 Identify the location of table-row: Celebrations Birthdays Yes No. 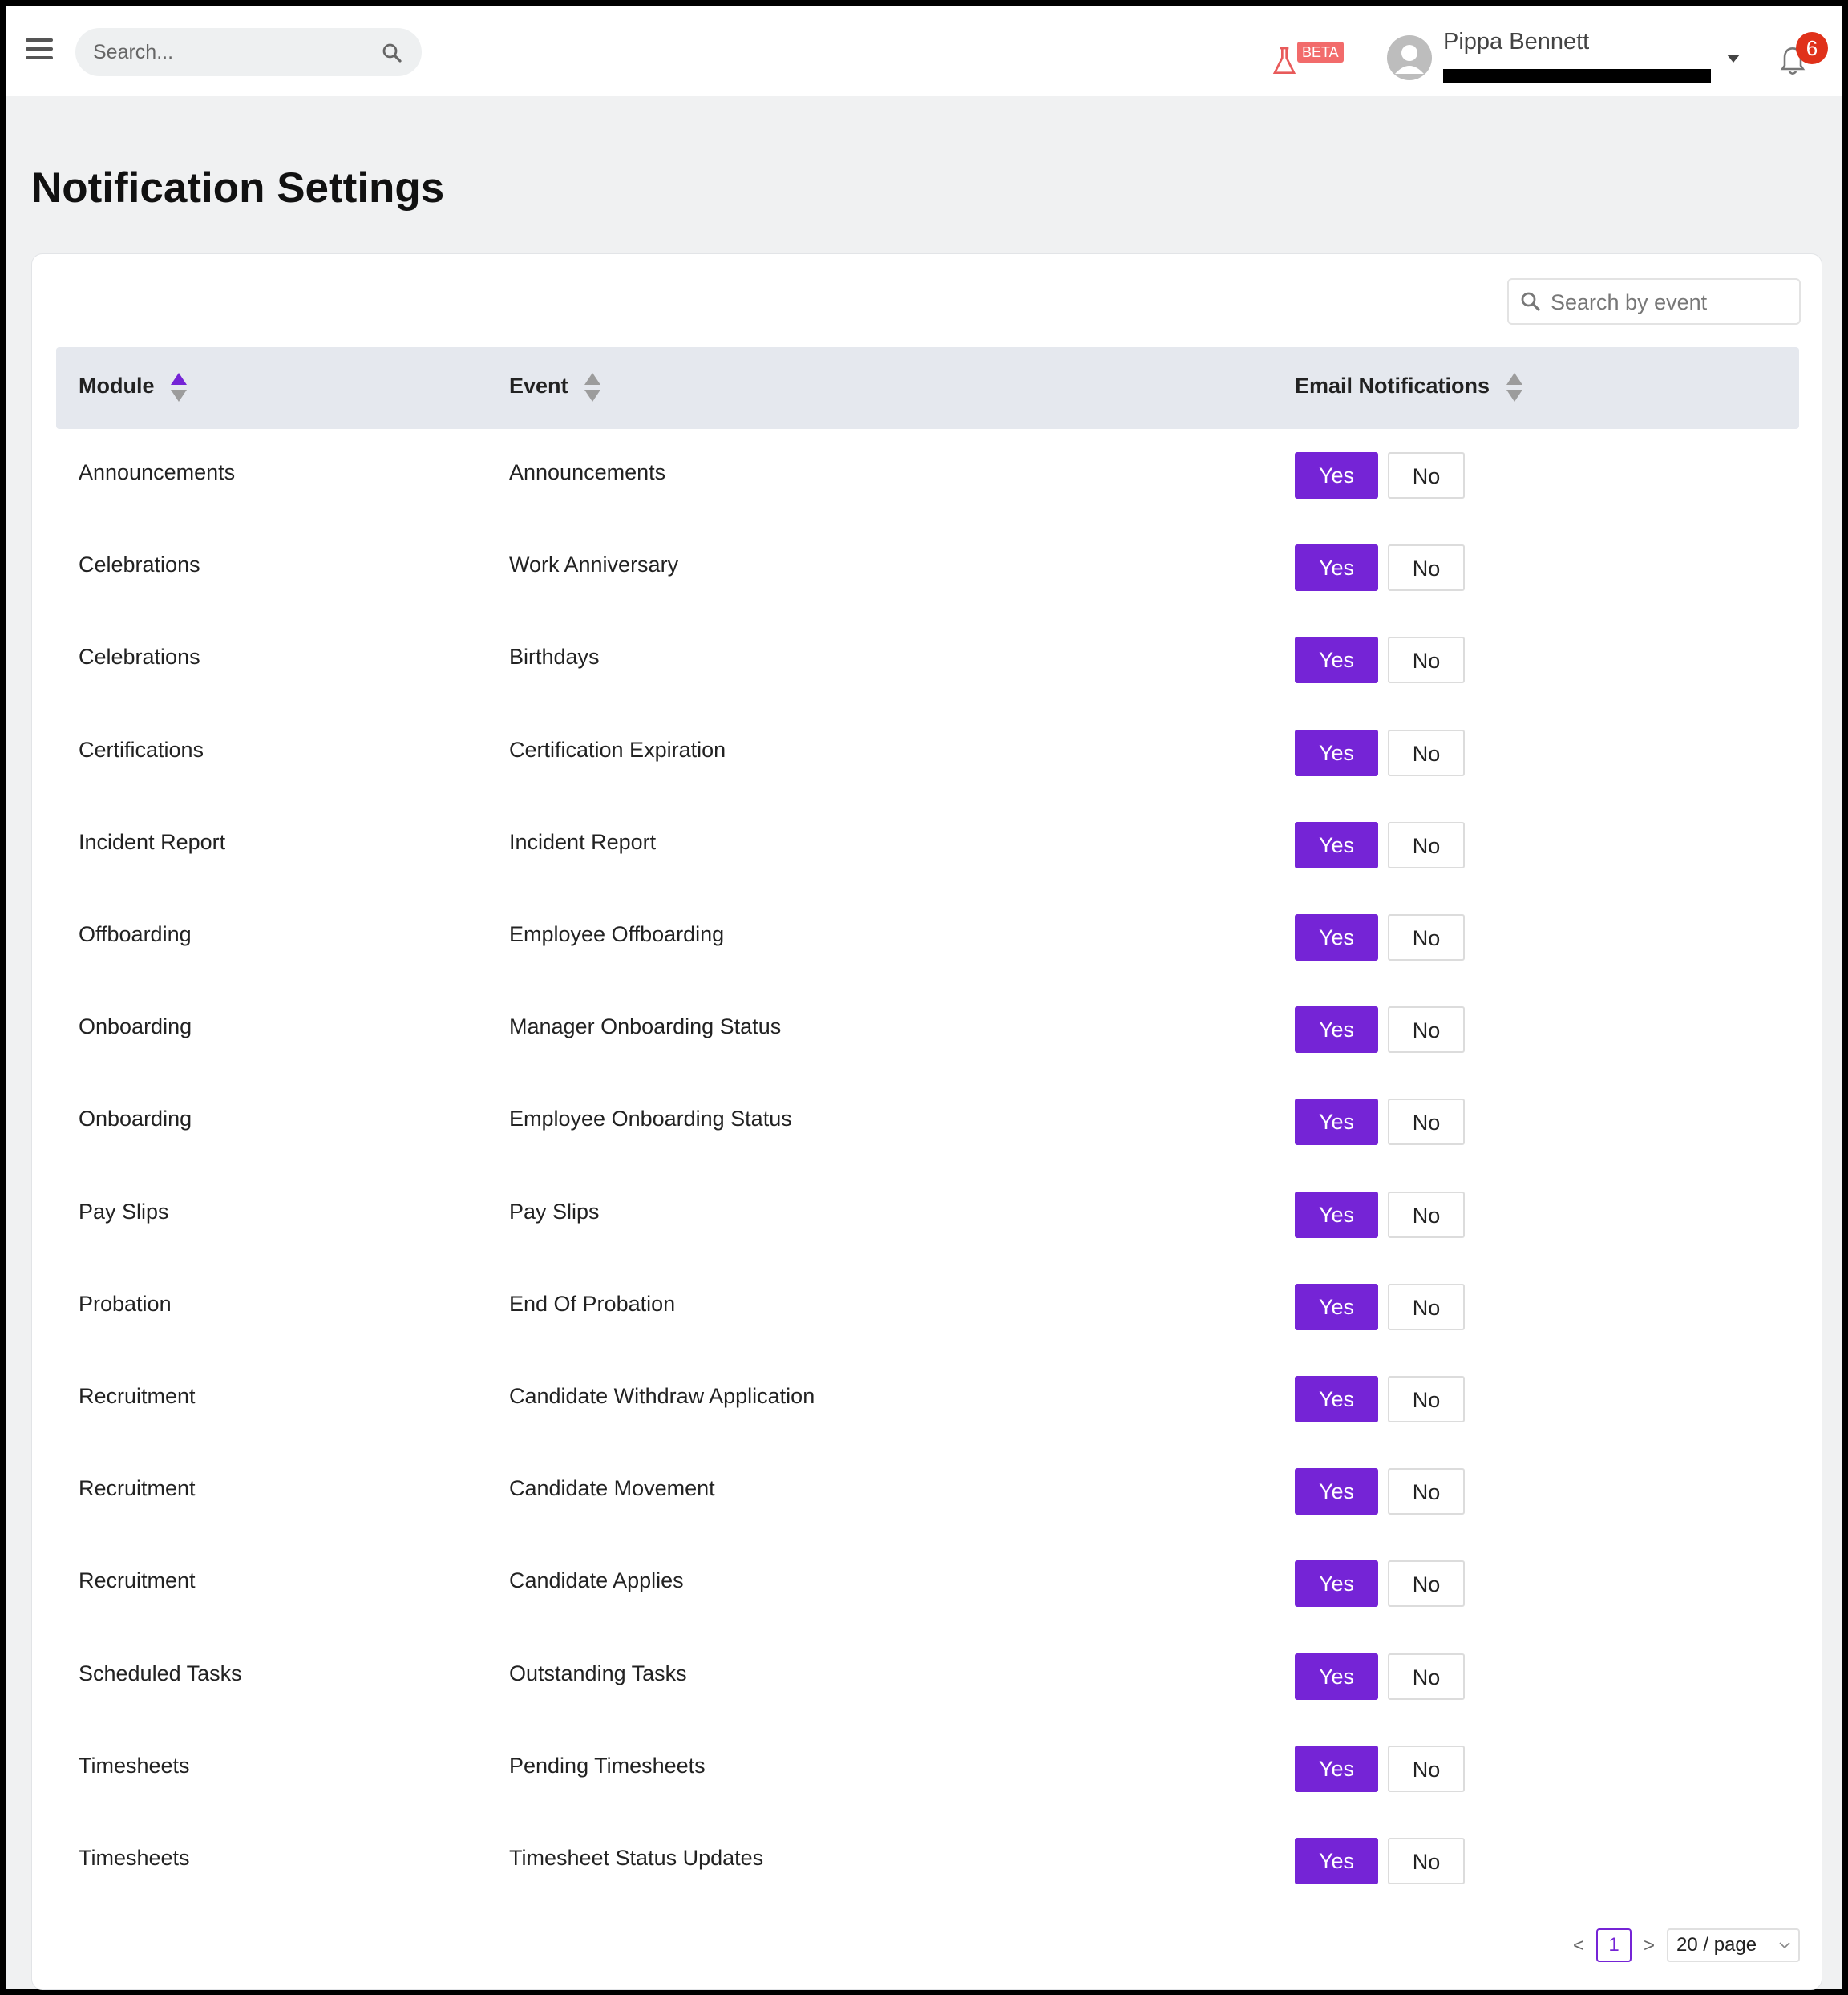
(927, 660).